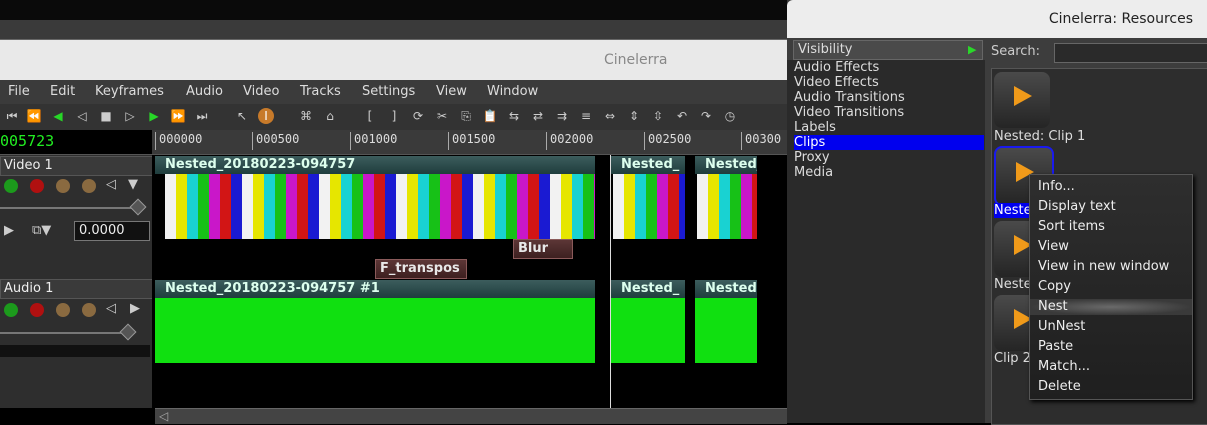 The image size is (1207, 425). I want to click on folder-audio-effects: Audio Effects, so click(889, 67).